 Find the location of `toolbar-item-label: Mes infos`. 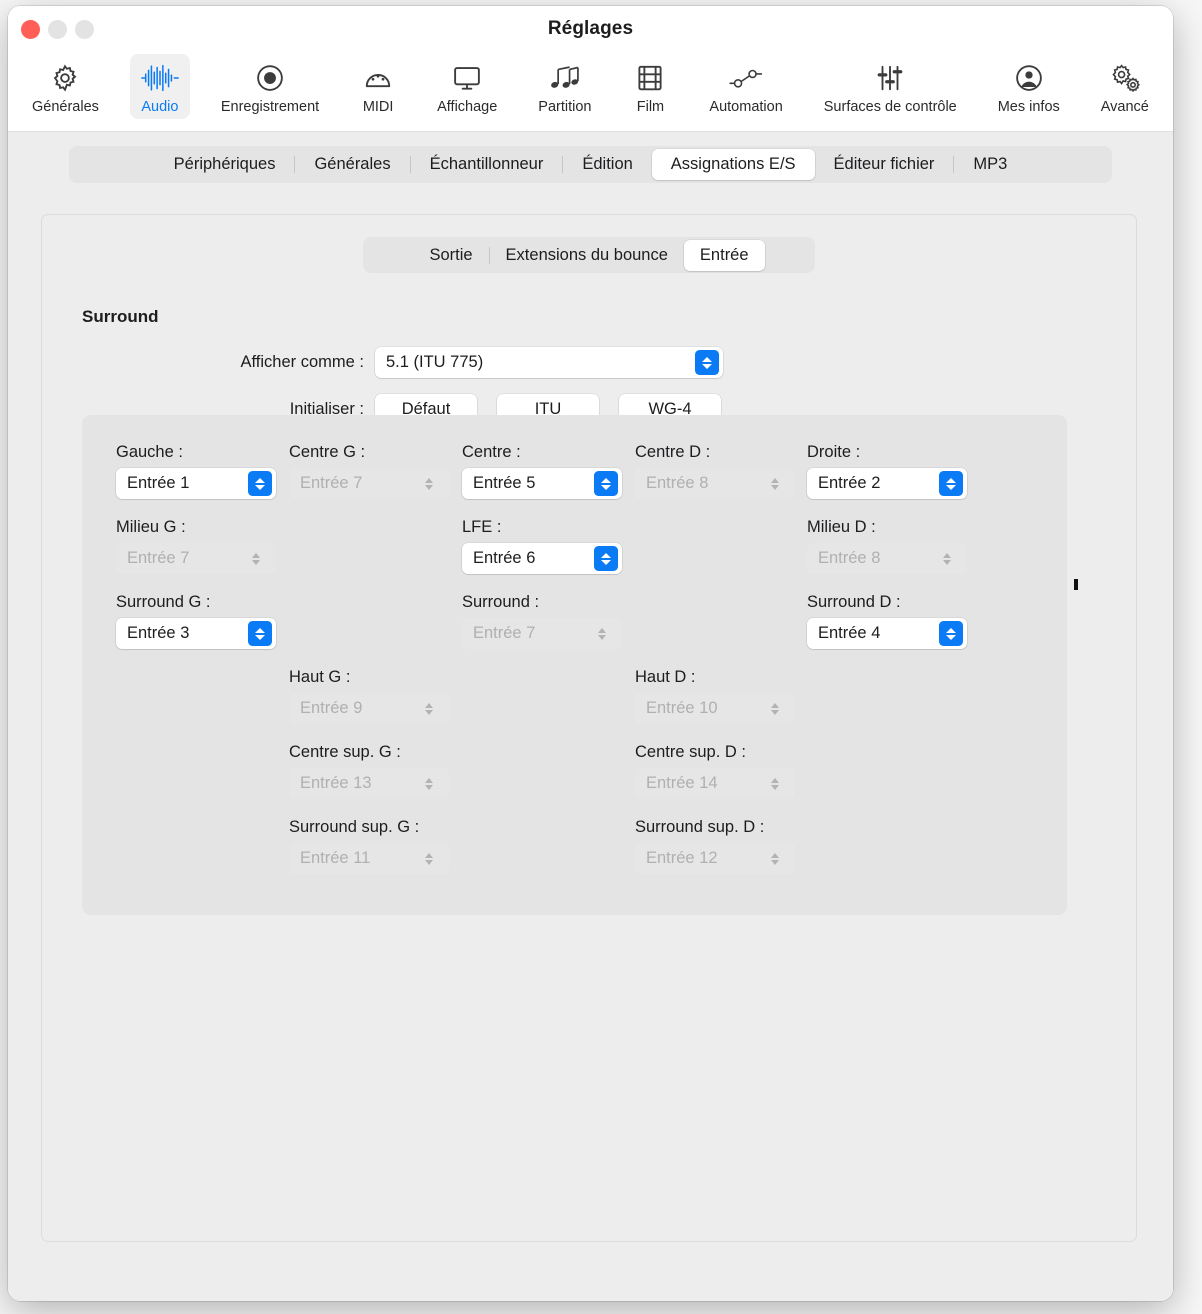

toolbar-item-label: Mes infos is located at coordinates (1028, 107).